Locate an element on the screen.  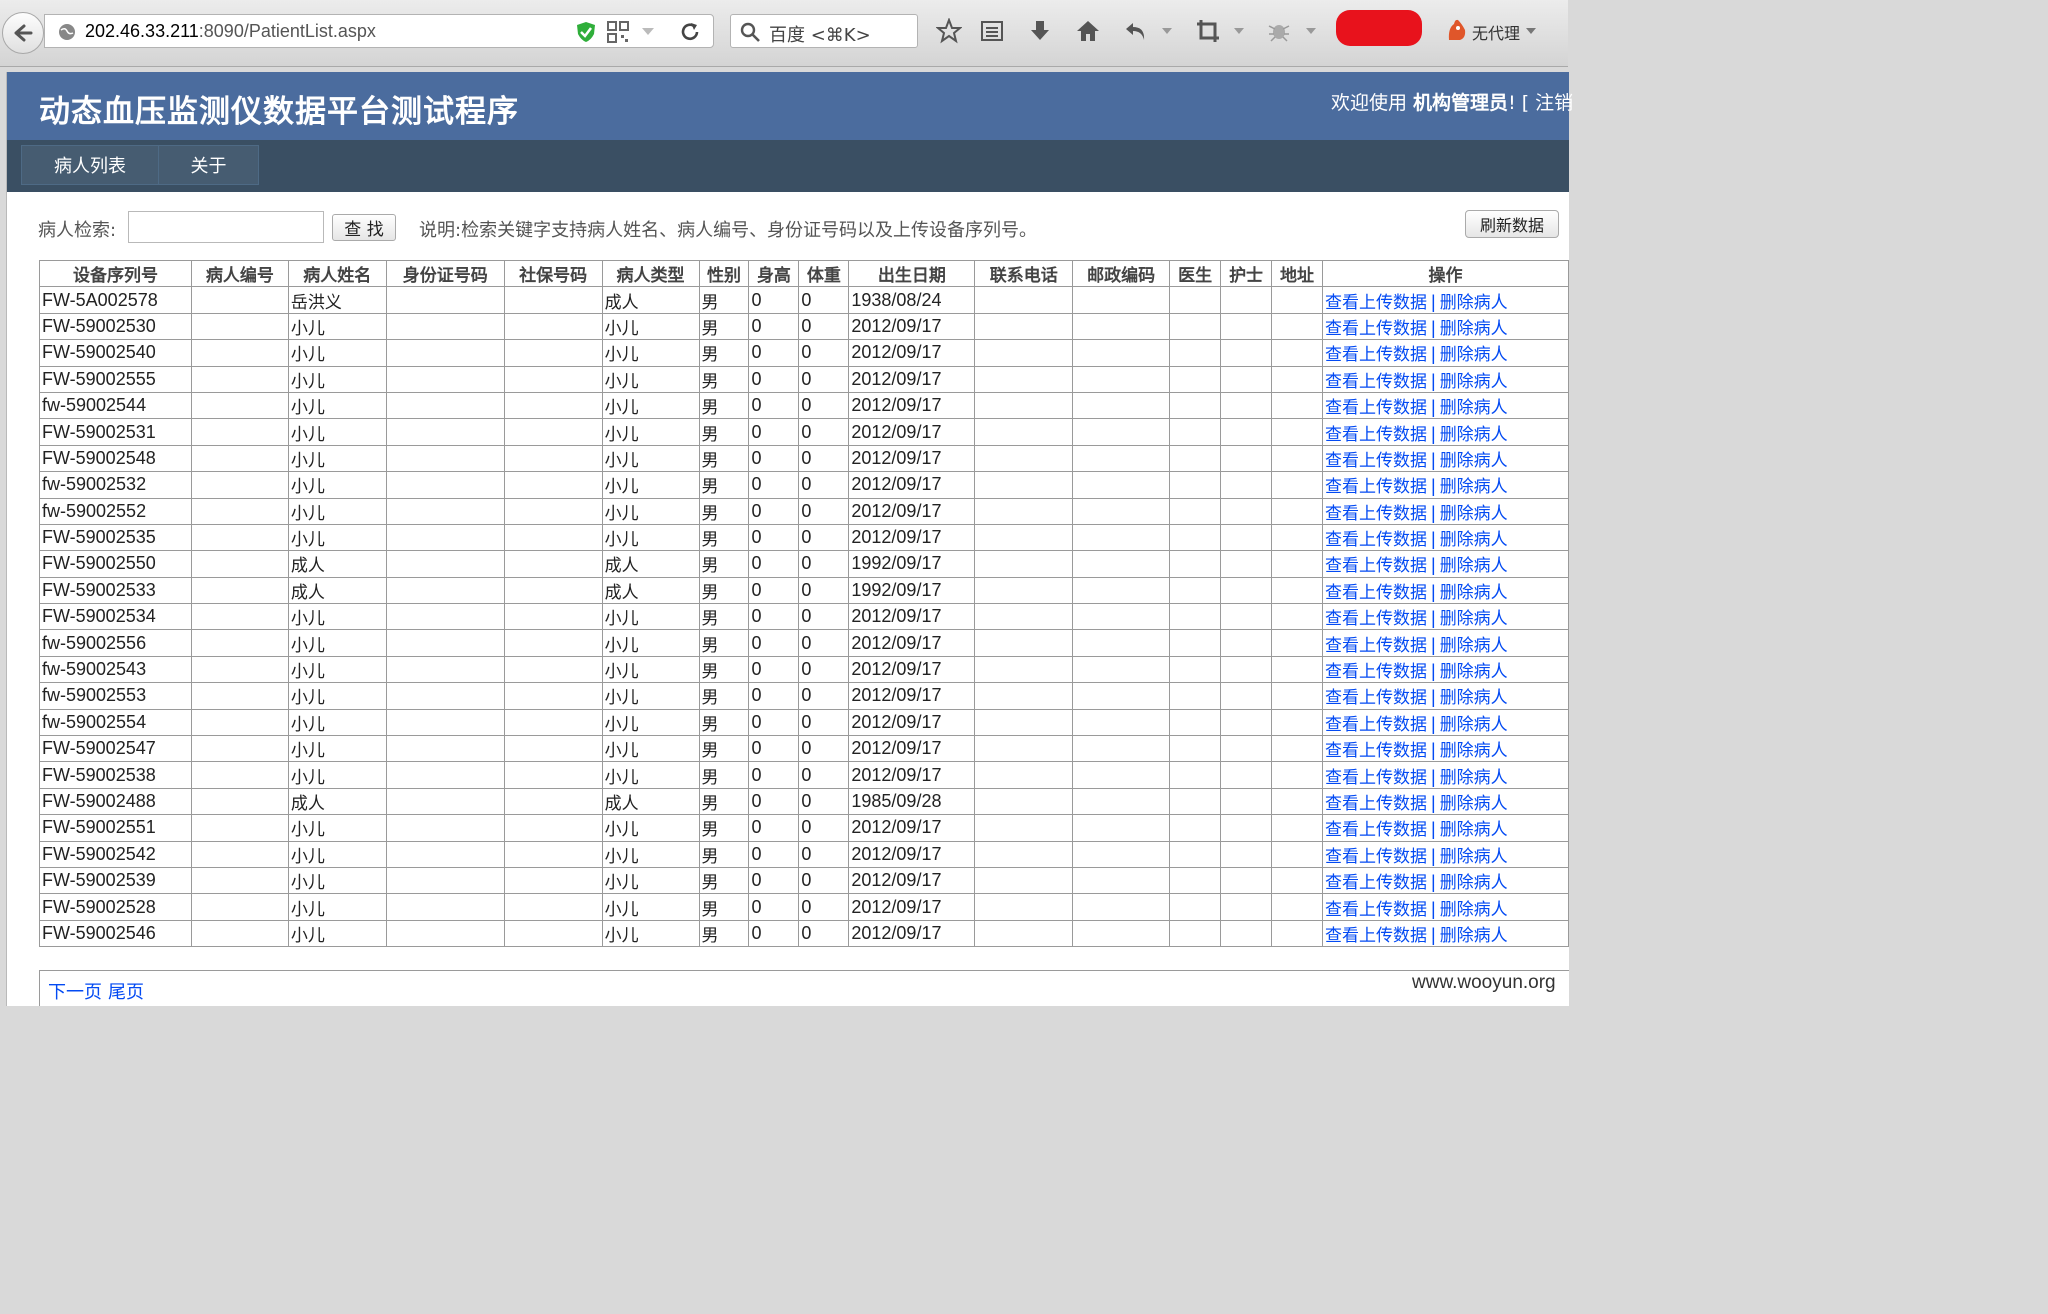
column-header: 性别 is located at coordinates (724, 273).